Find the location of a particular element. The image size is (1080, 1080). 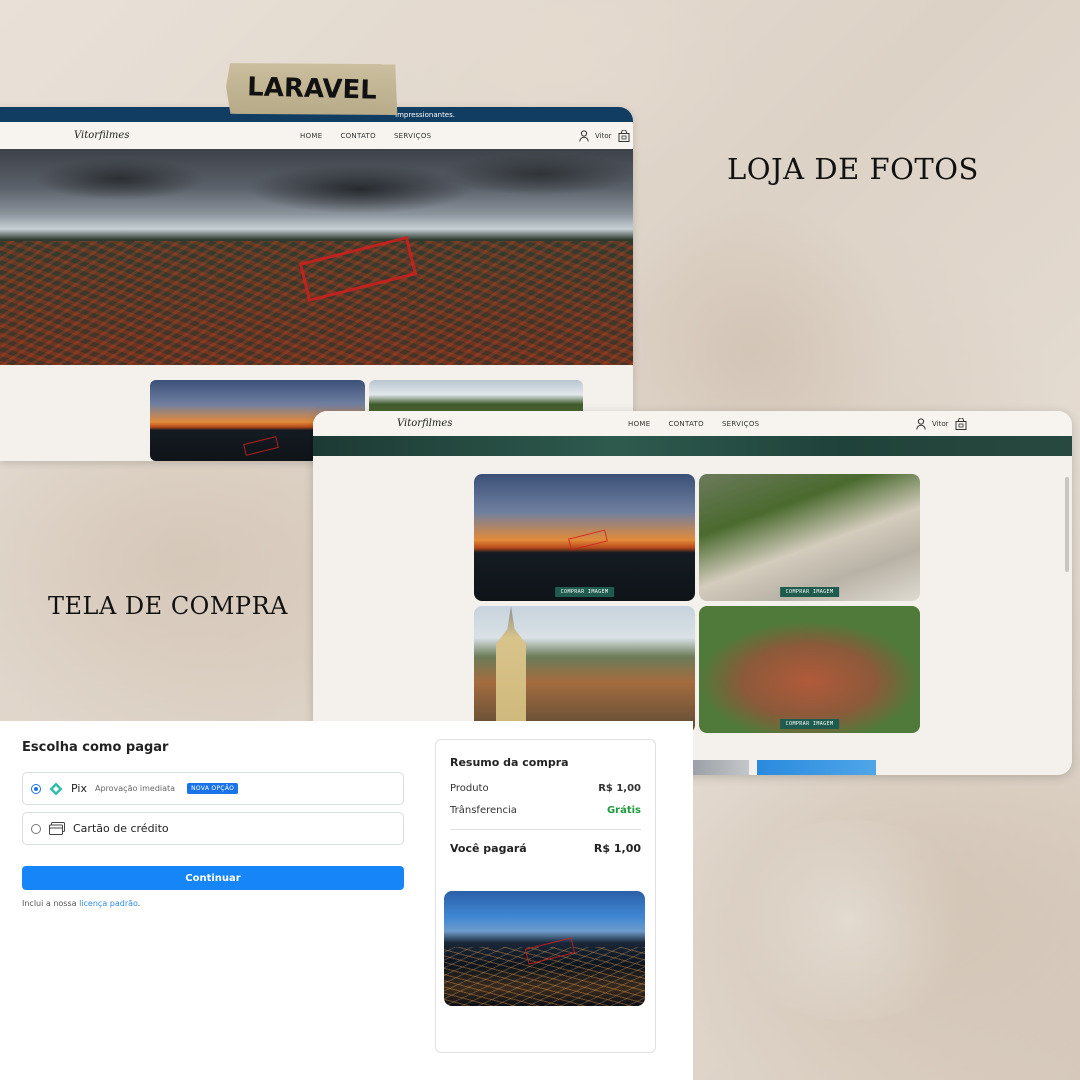

payment-option-pix: Pix Aprovação imediata NOVA OPÇÃO is located at coordinates (213, 788).